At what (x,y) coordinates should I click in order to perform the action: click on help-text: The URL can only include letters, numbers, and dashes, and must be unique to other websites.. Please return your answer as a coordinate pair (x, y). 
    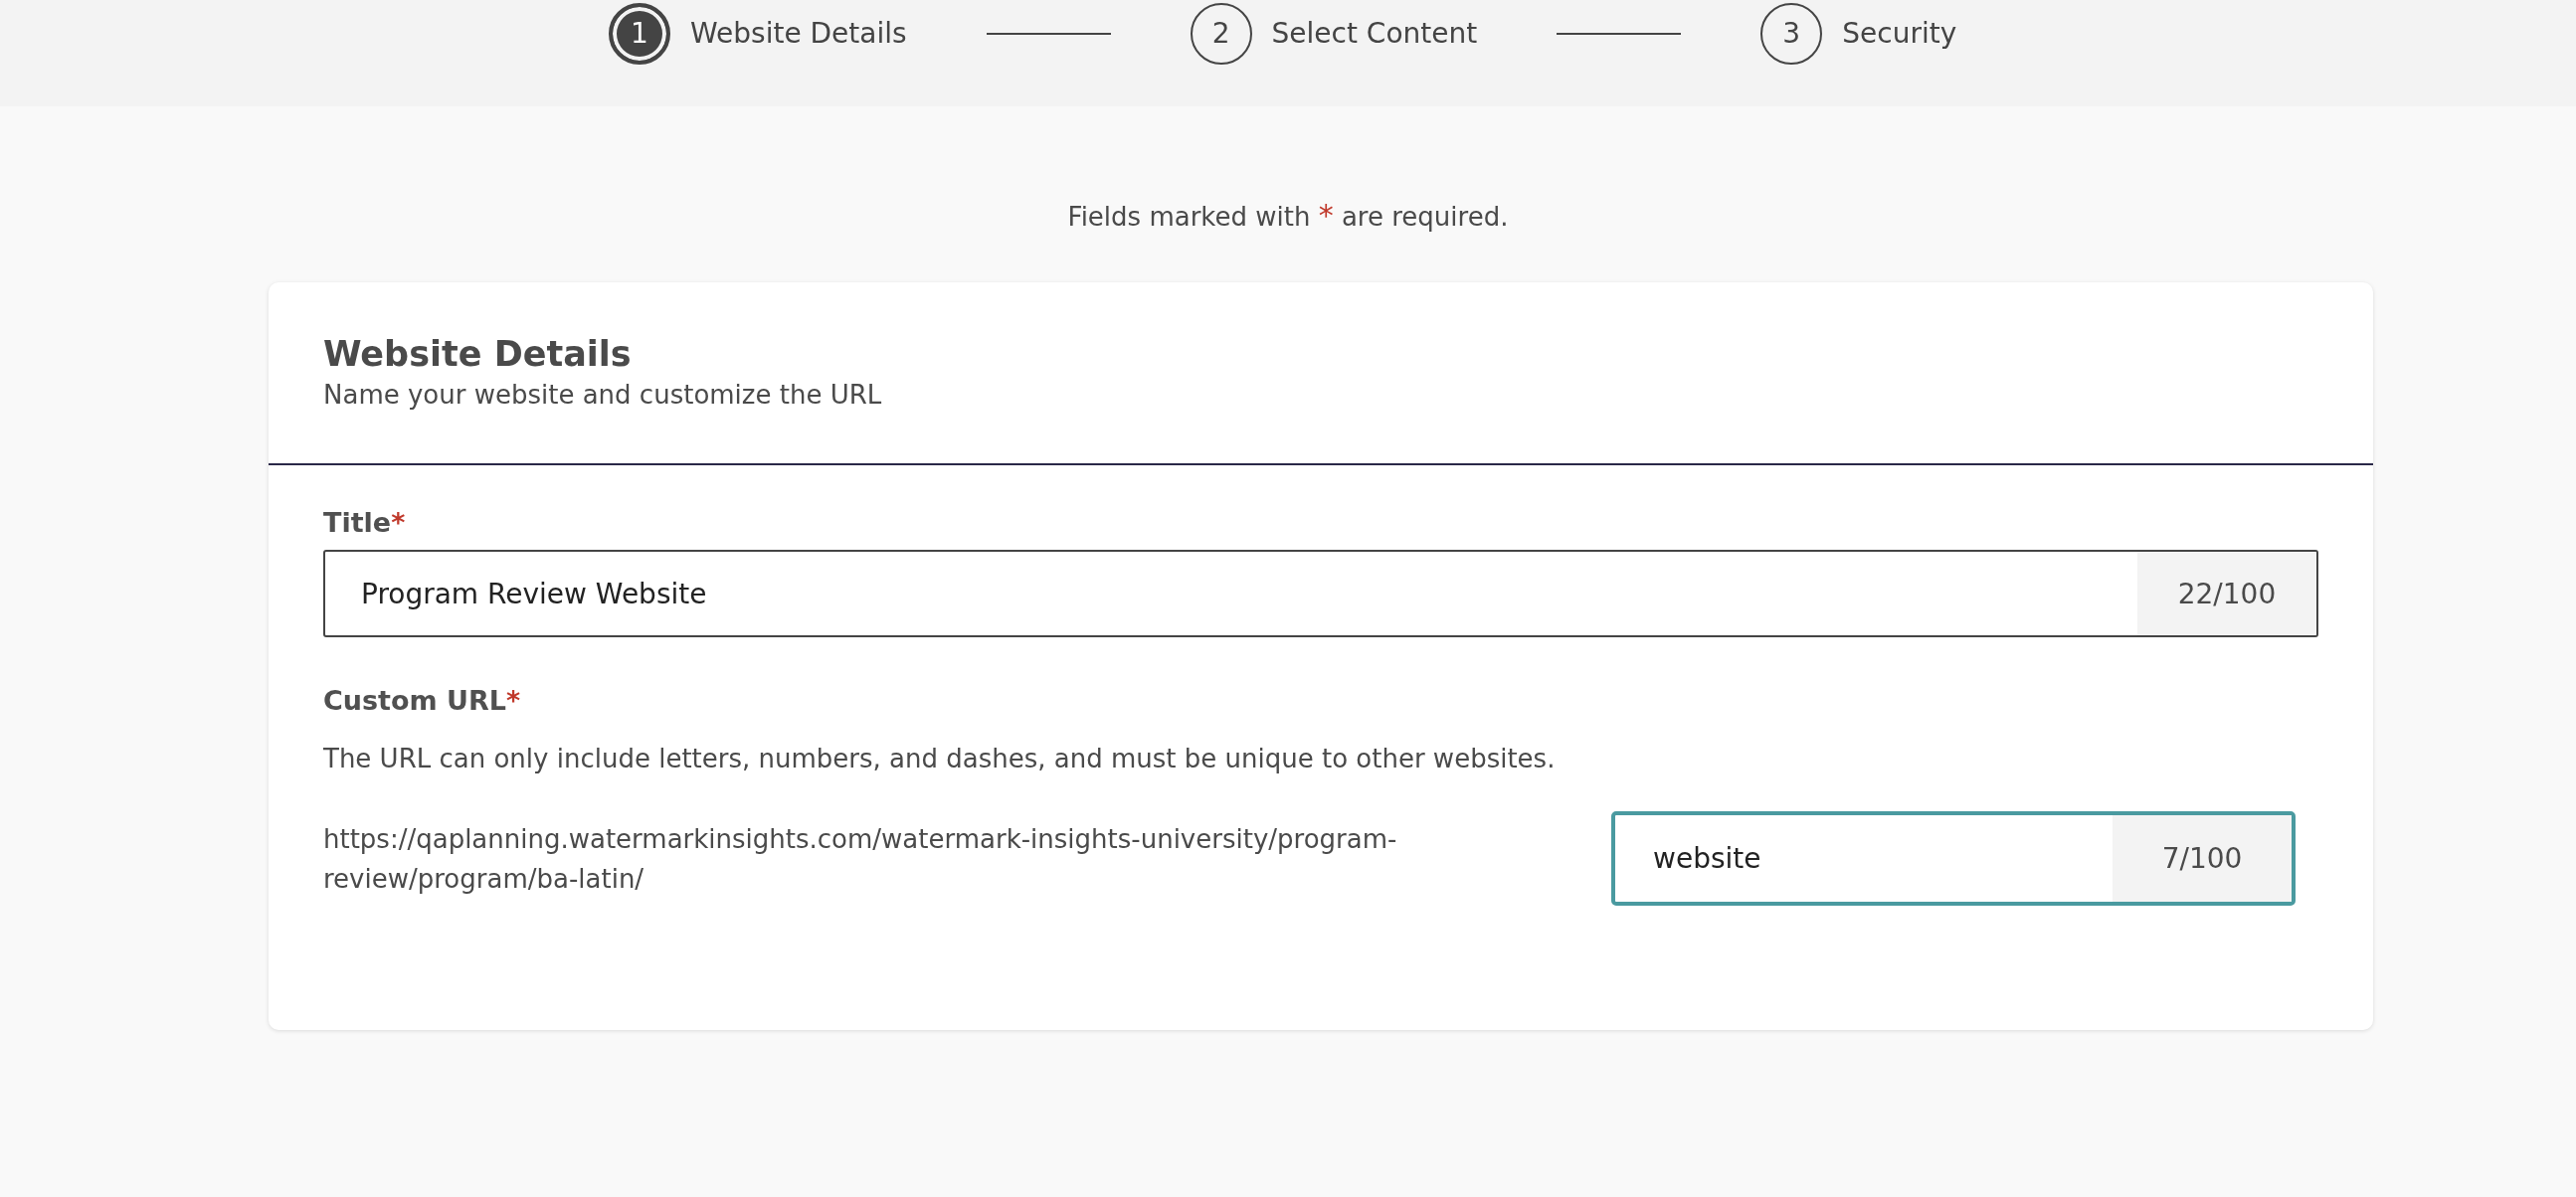
    Looking at the image, I should click on (940, 758).